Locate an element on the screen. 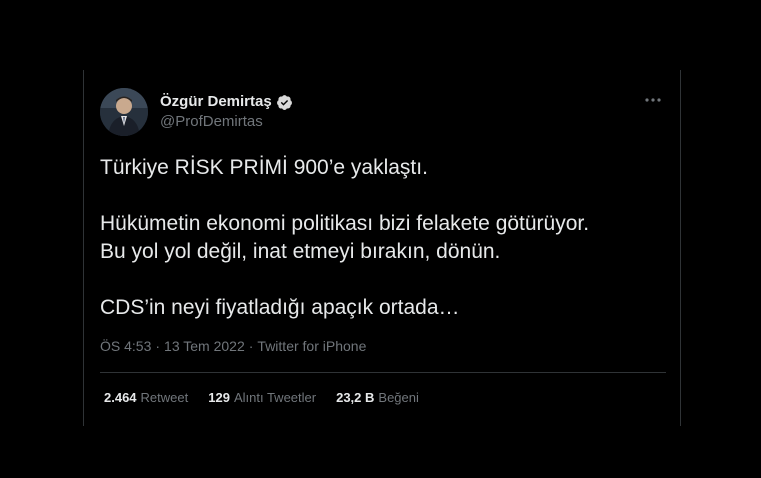  retweets-label: Retweet is located at coordinates (164, 397).